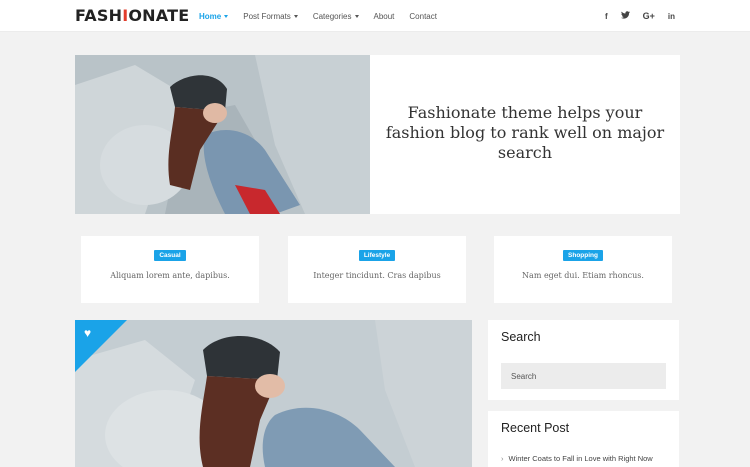 Image resolution: width=750 pixels, height=467 pixels. I want to click on logo-text-right: ONATE, so click(159, 15).